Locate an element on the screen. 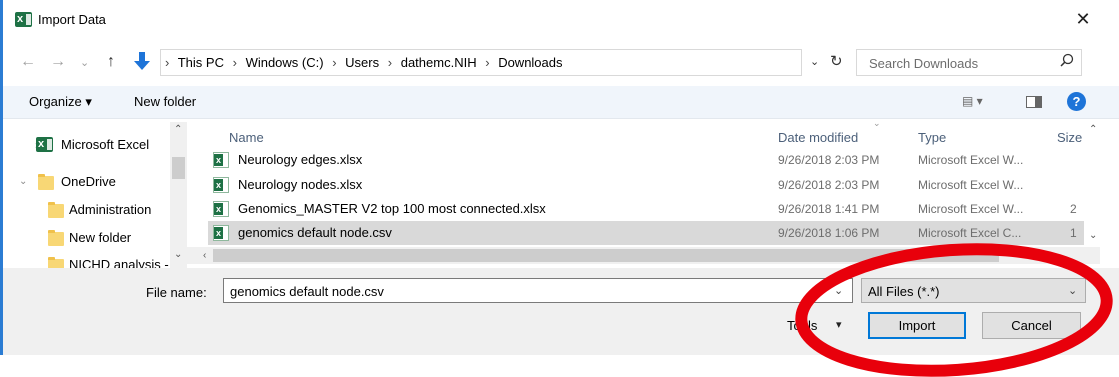 Image resolution: width=1119 pixels, height=377 pixels. filter-dropdown-icon: ⌄ is located at coordinates (1072, 290).